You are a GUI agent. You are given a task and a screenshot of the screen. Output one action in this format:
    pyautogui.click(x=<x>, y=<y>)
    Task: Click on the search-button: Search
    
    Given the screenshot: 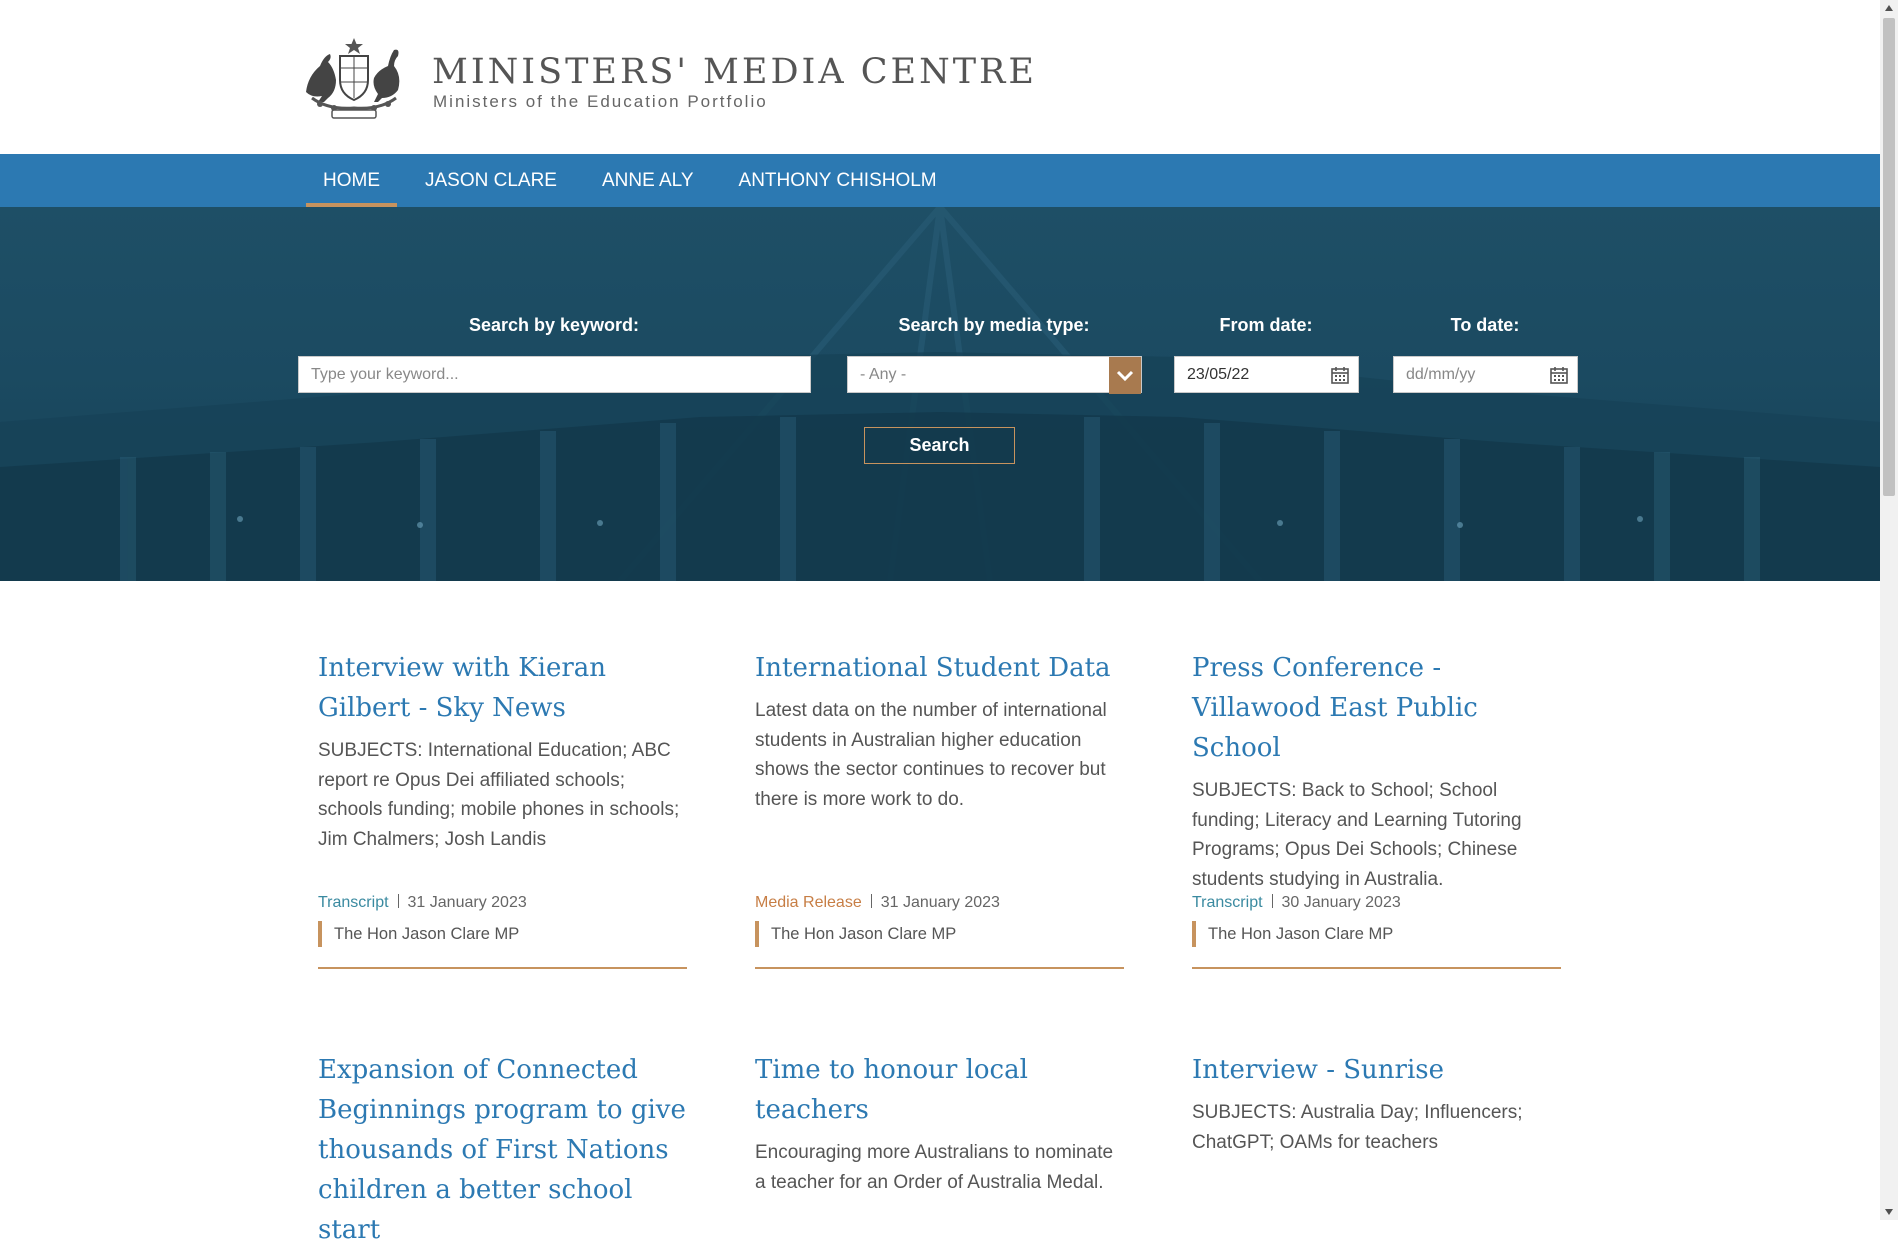 What is the action you would take?
    pyautogui.click(x=939, y=445)
    